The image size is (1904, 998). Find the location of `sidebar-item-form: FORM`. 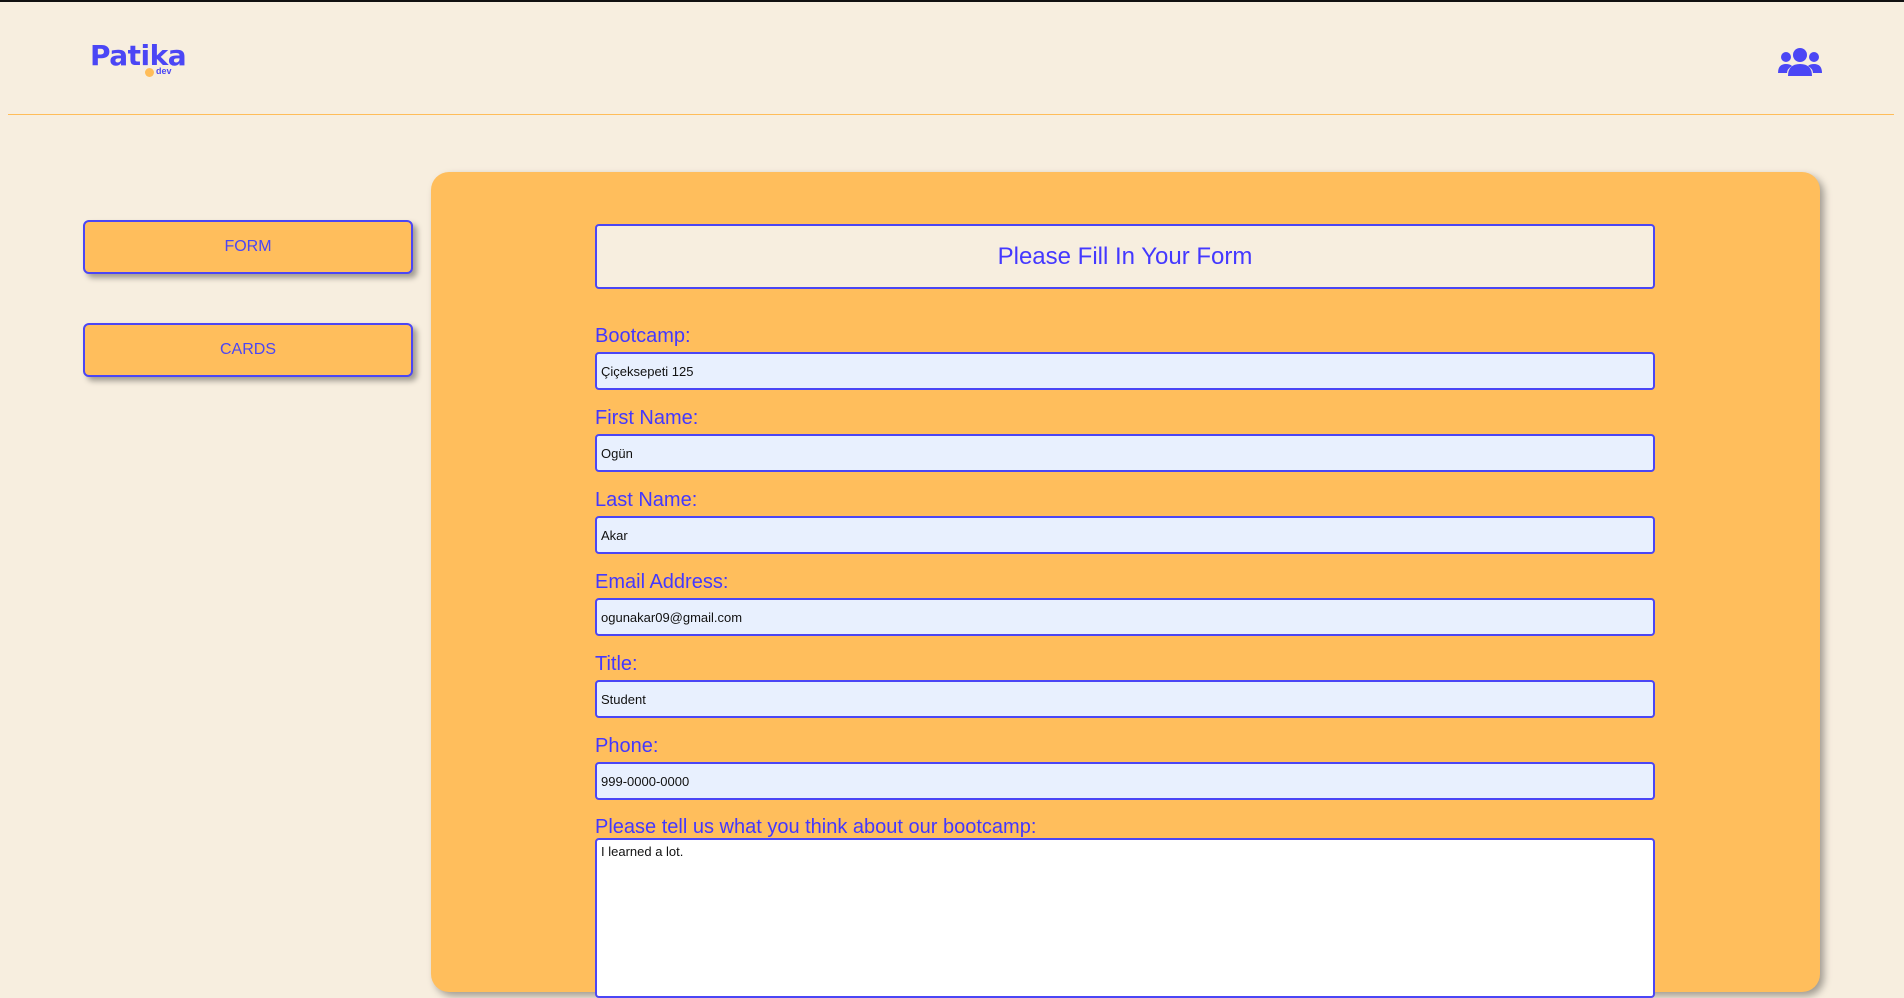

sidebar-item-form: FORM is located at coordinates (248, 247).